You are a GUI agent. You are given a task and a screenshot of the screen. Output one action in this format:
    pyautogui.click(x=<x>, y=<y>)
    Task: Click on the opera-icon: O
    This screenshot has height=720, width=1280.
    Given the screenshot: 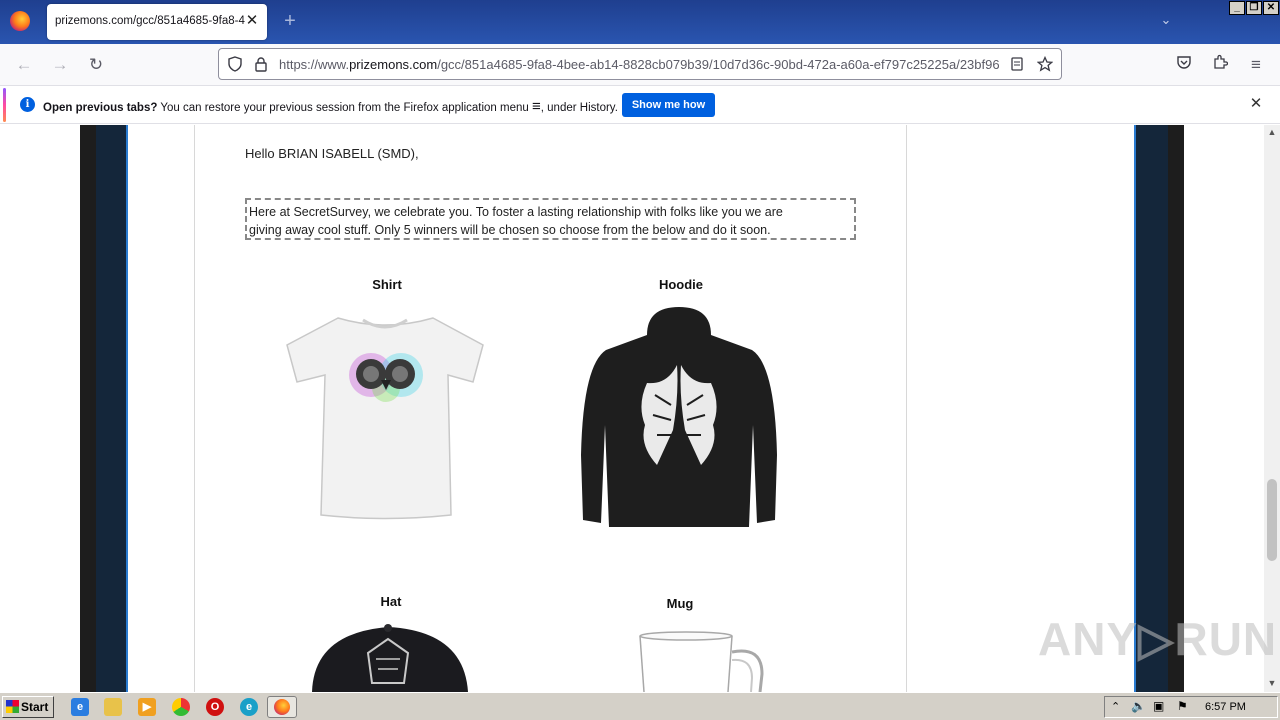 What is the action you would take?
    pyautogui.click(x=215, y=707)
    